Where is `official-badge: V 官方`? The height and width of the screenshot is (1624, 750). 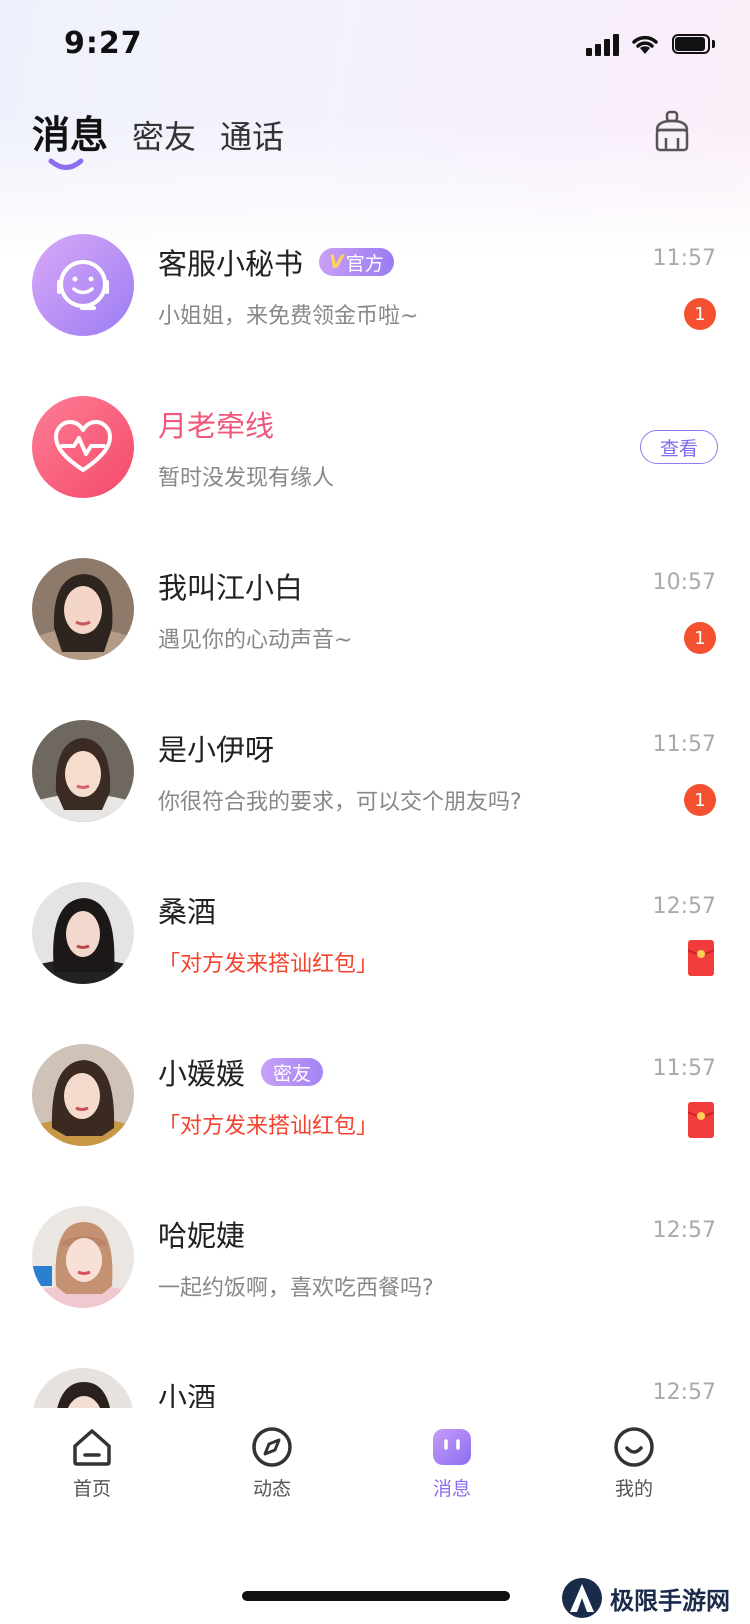
official-badge: V 官方 is located at coordinates (356, 262).